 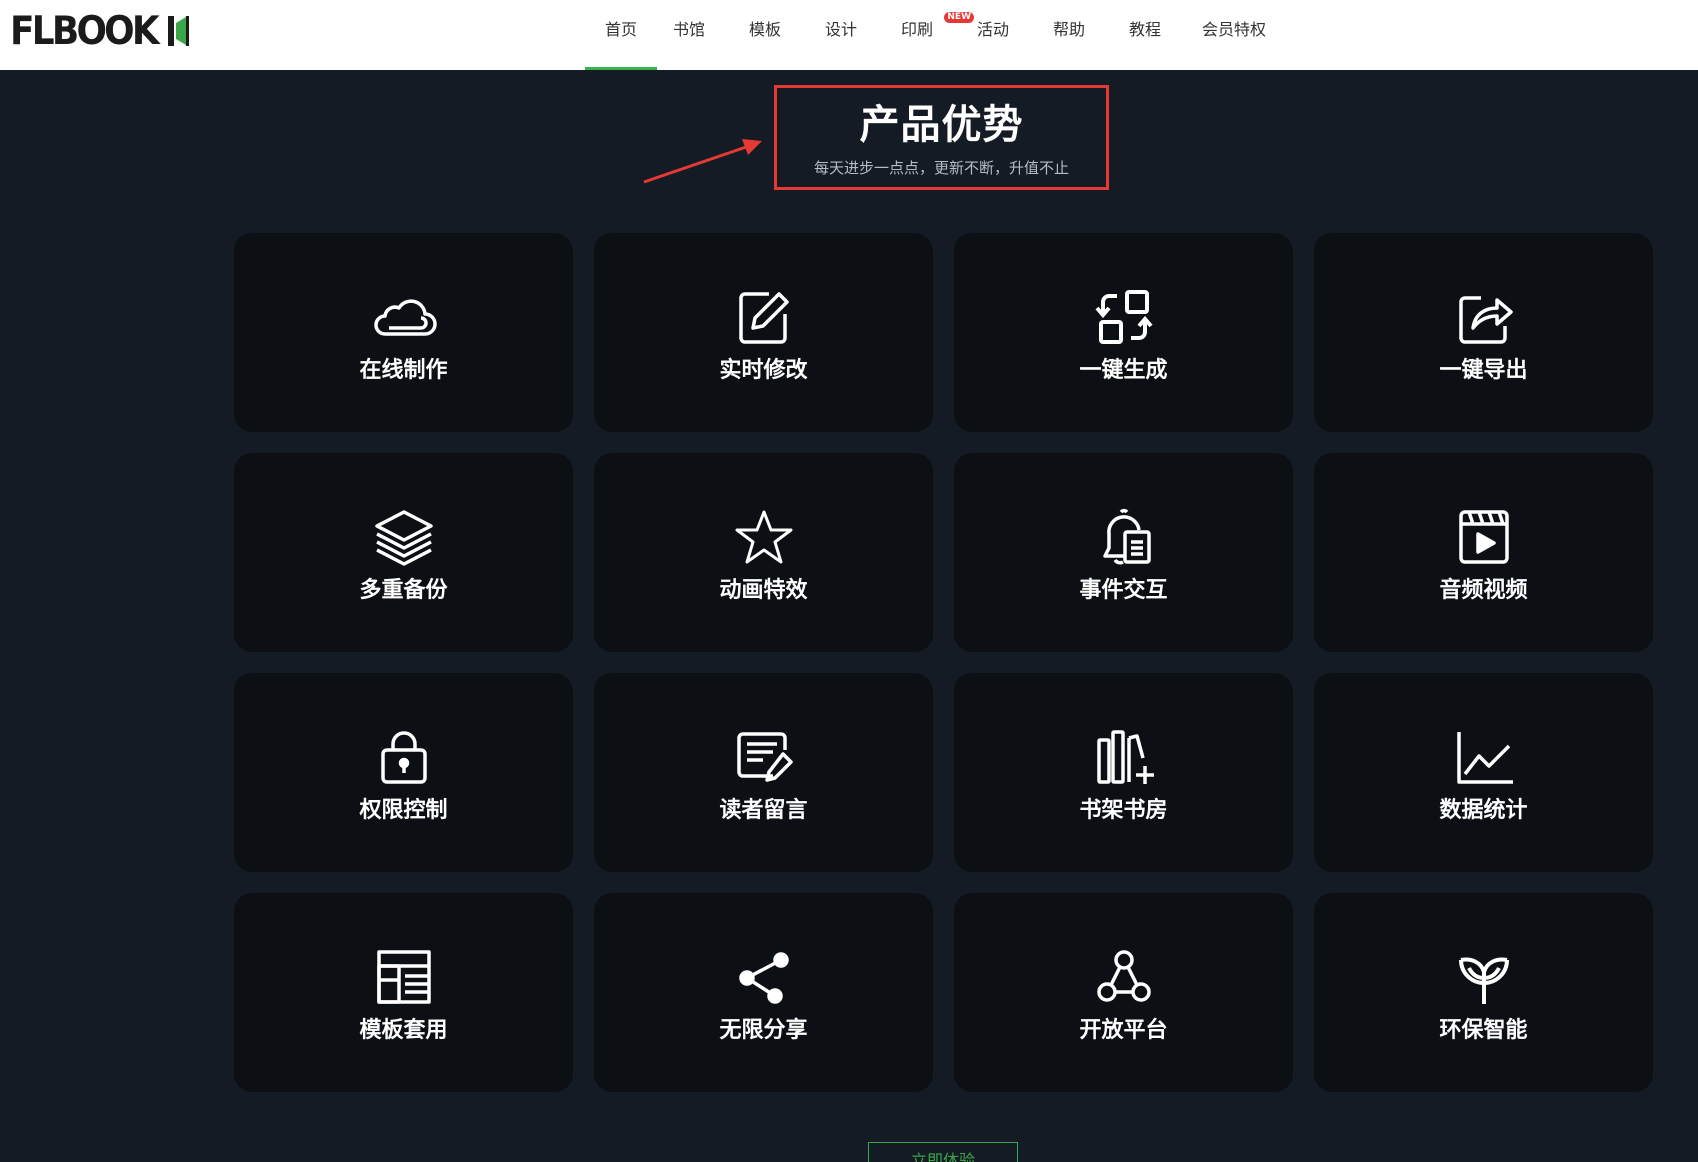 I want to click on video-icon, so click(x=1484, y=537).